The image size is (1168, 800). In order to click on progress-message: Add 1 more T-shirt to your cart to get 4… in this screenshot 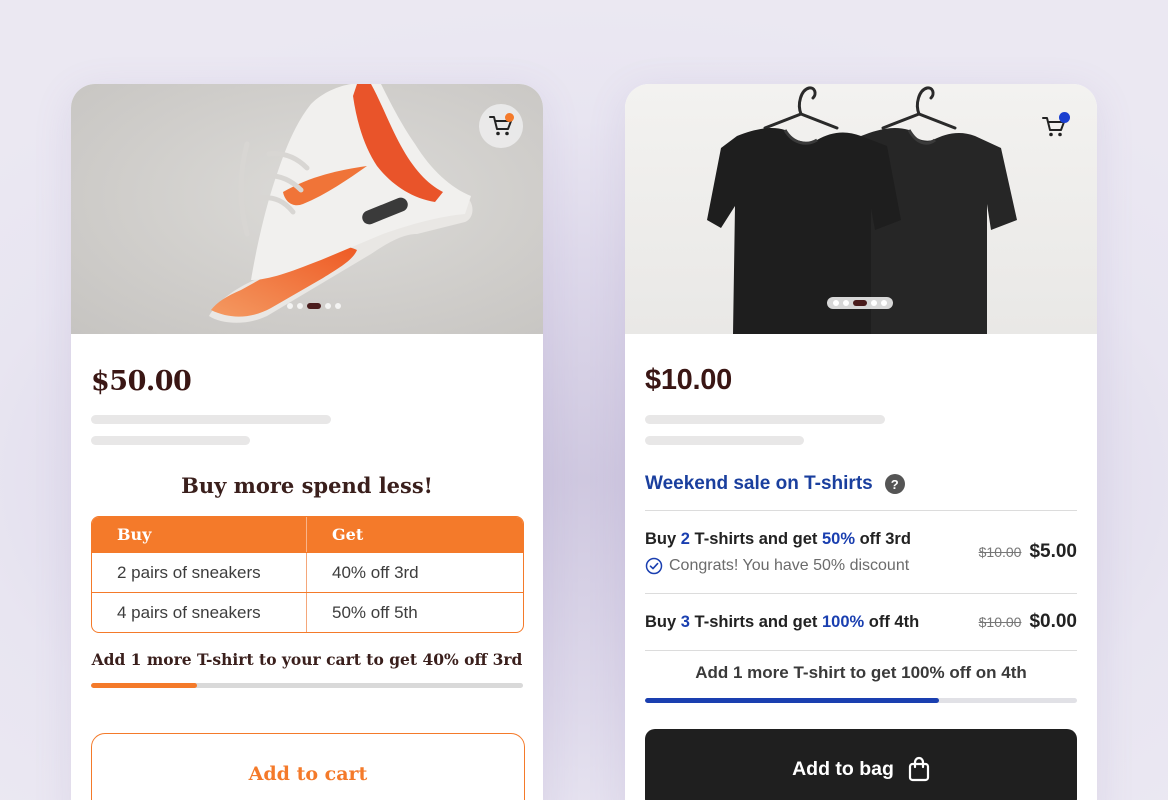, I will do `click(307, 659)`.